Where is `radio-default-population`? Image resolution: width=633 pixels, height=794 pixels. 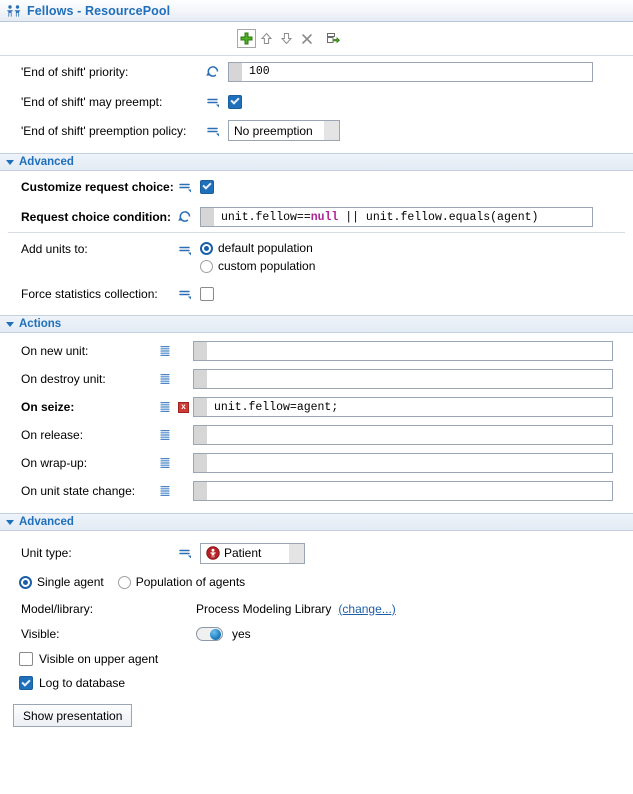 radio-default-population is located at coordinates (206, 248).